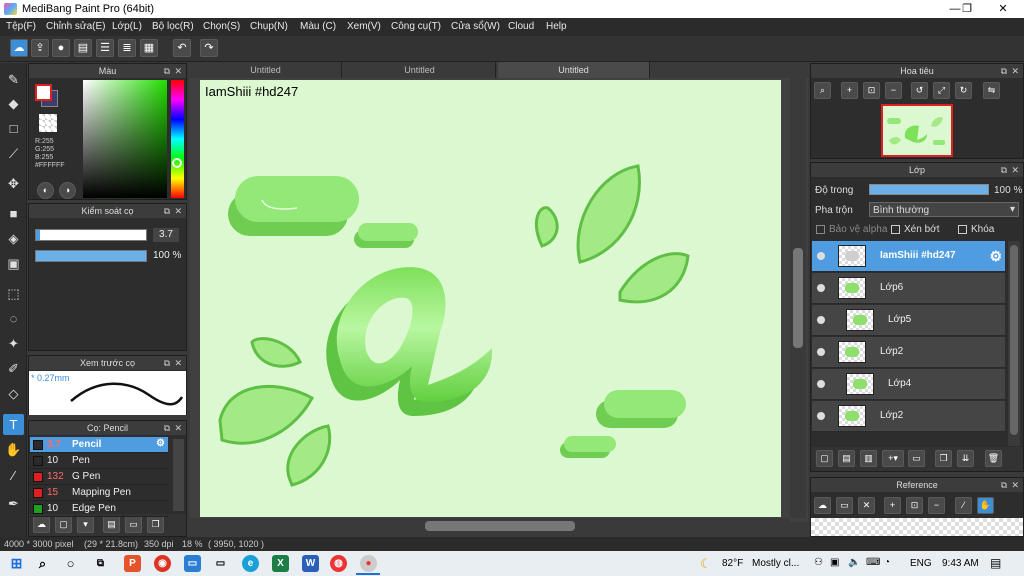 The width and height of the screenshot is (1024, 576). I want to click on new-halftone-layer-icon: ▤, so click(846, 458).